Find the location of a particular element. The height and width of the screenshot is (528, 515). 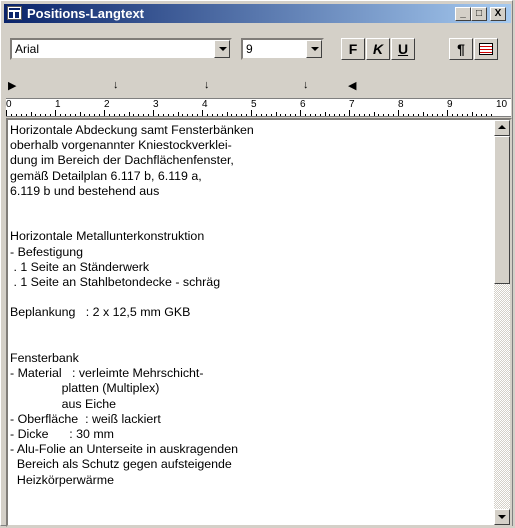

bold-button: F is located at coordinates (353, 49).